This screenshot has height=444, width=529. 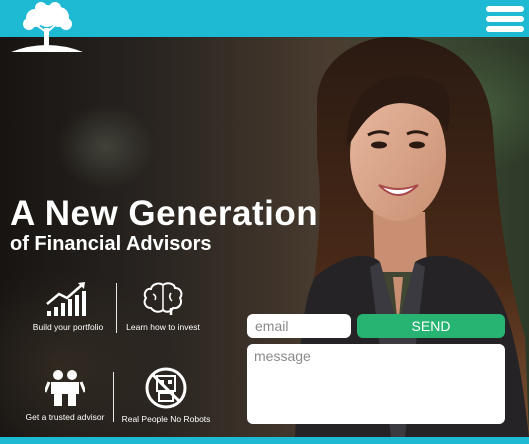 What do you see at coordinates (163, 327) in the screenshot?
I see `feature-label: Learn how to invest` at bounding box center [163, 327].